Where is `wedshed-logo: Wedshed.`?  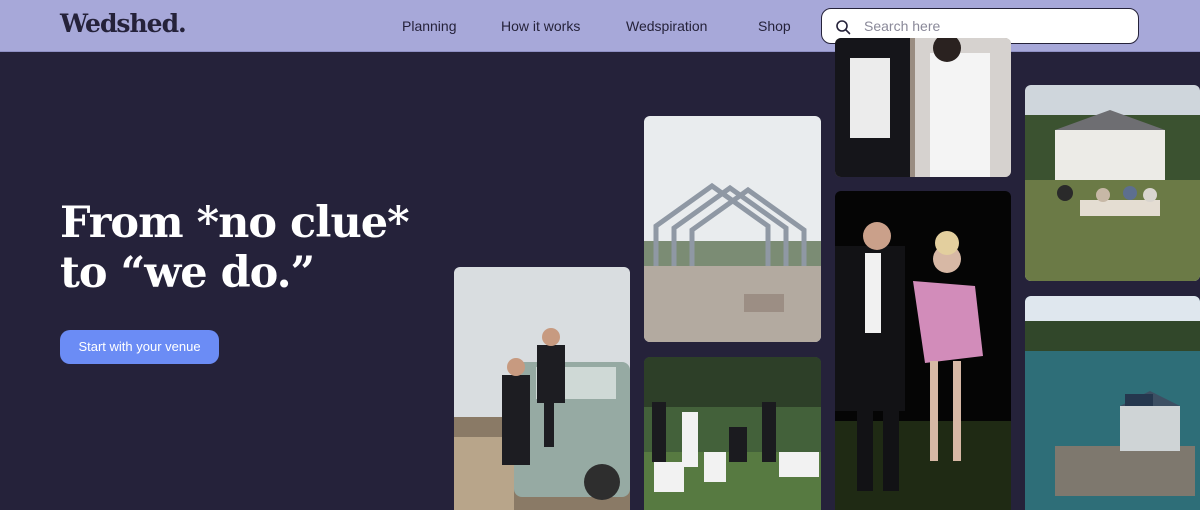
wedshed-logo: Wedshed. is located at coordinates (123, 23).